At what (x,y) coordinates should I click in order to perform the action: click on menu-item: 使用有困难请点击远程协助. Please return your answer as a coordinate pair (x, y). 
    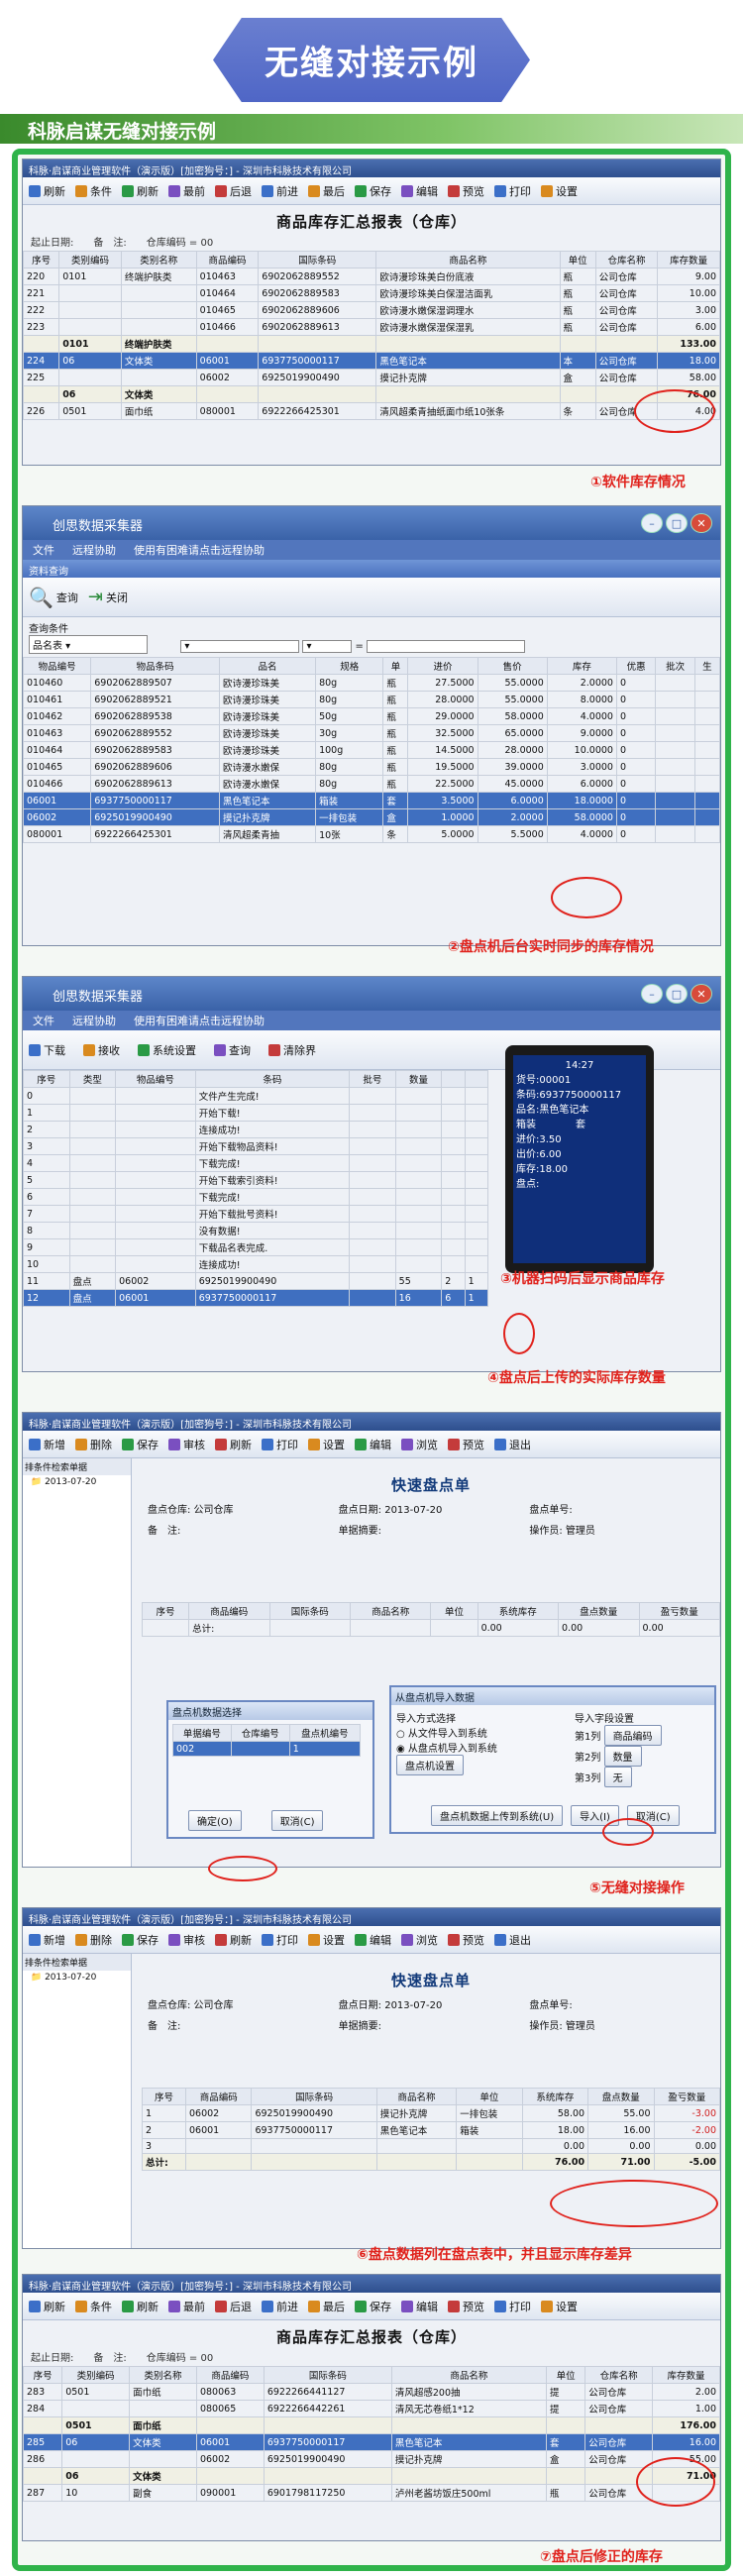
    Looking at the image, I should click on (199, 550).